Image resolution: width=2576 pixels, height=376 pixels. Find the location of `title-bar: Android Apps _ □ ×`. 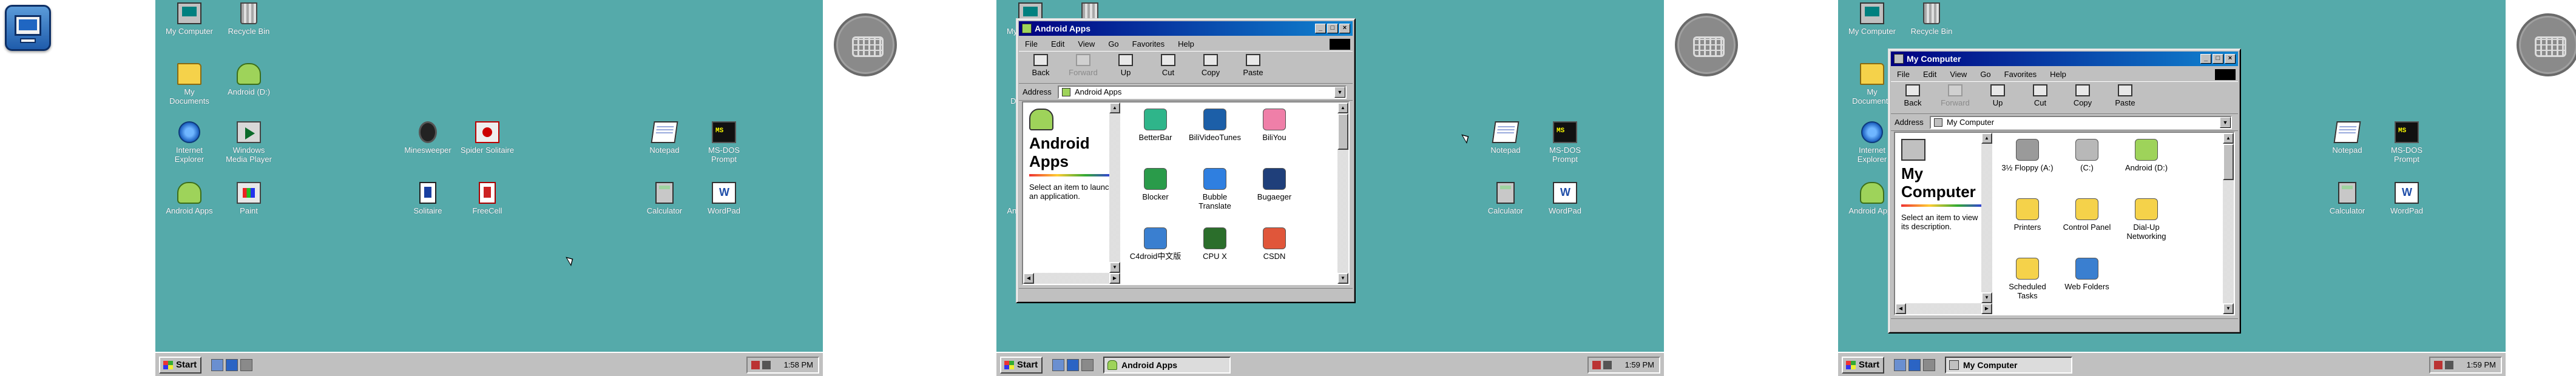

title-bar: Android Apps _ □ × is located at coordinates (1186, 29).